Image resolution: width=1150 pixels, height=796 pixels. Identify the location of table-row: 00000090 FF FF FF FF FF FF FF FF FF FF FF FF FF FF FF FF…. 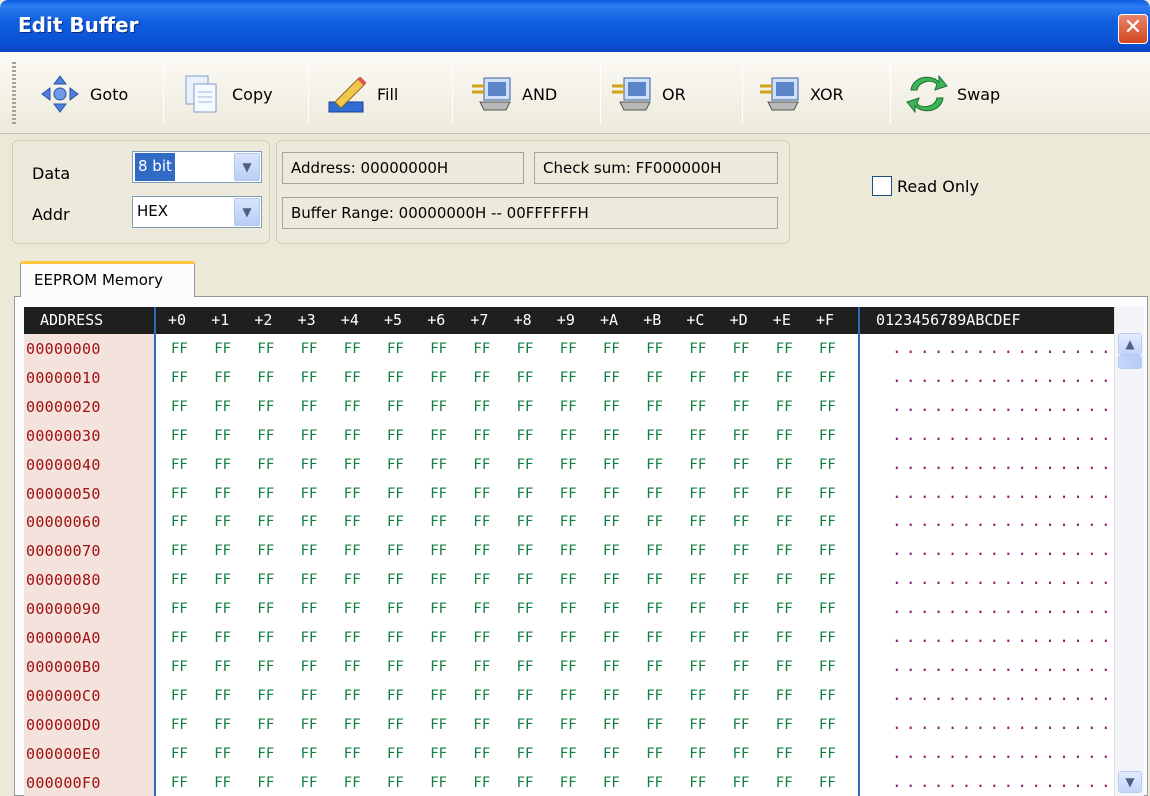
(569, 610).